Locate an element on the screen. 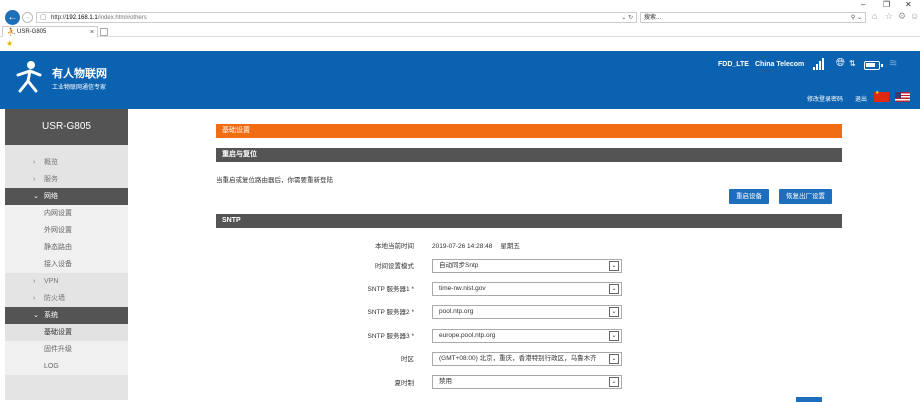 This screenshot has width=920, height=402. minimize-button: – is located at coordinates (863, 4).